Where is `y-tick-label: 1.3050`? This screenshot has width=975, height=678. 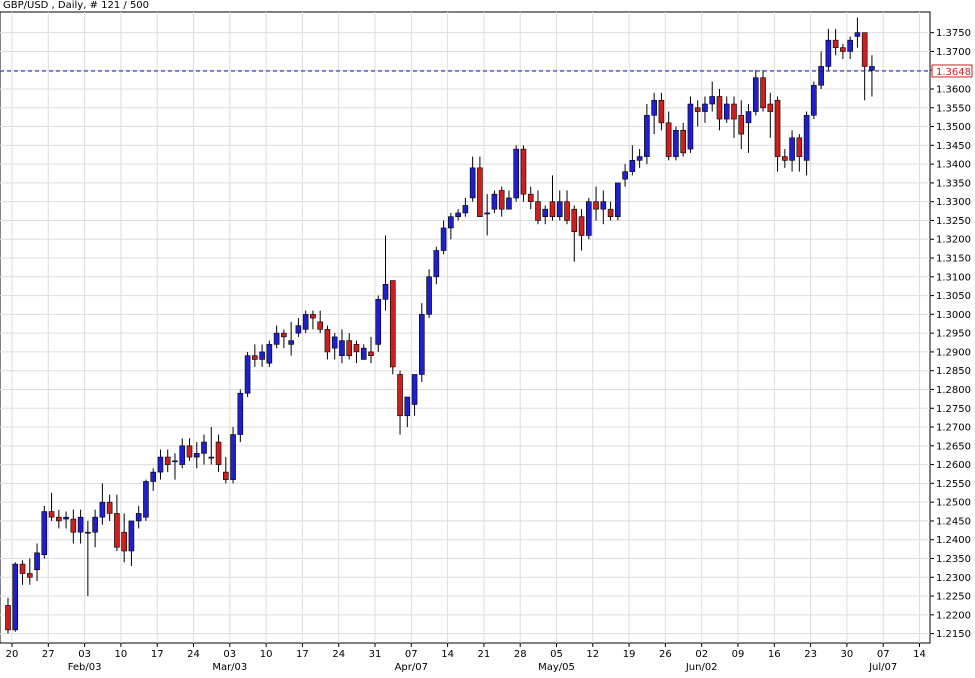
y-tick-label: 1.3050 is located at coordinates (953, 296).